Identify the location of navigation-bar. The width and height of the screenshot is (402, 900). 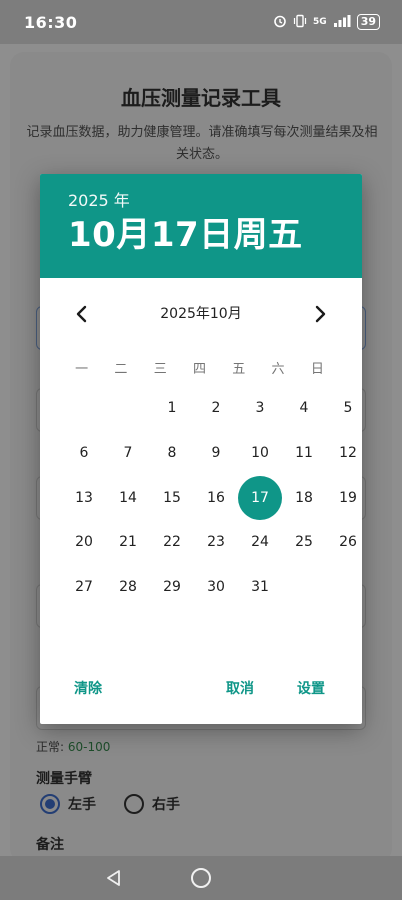
(201, 878).